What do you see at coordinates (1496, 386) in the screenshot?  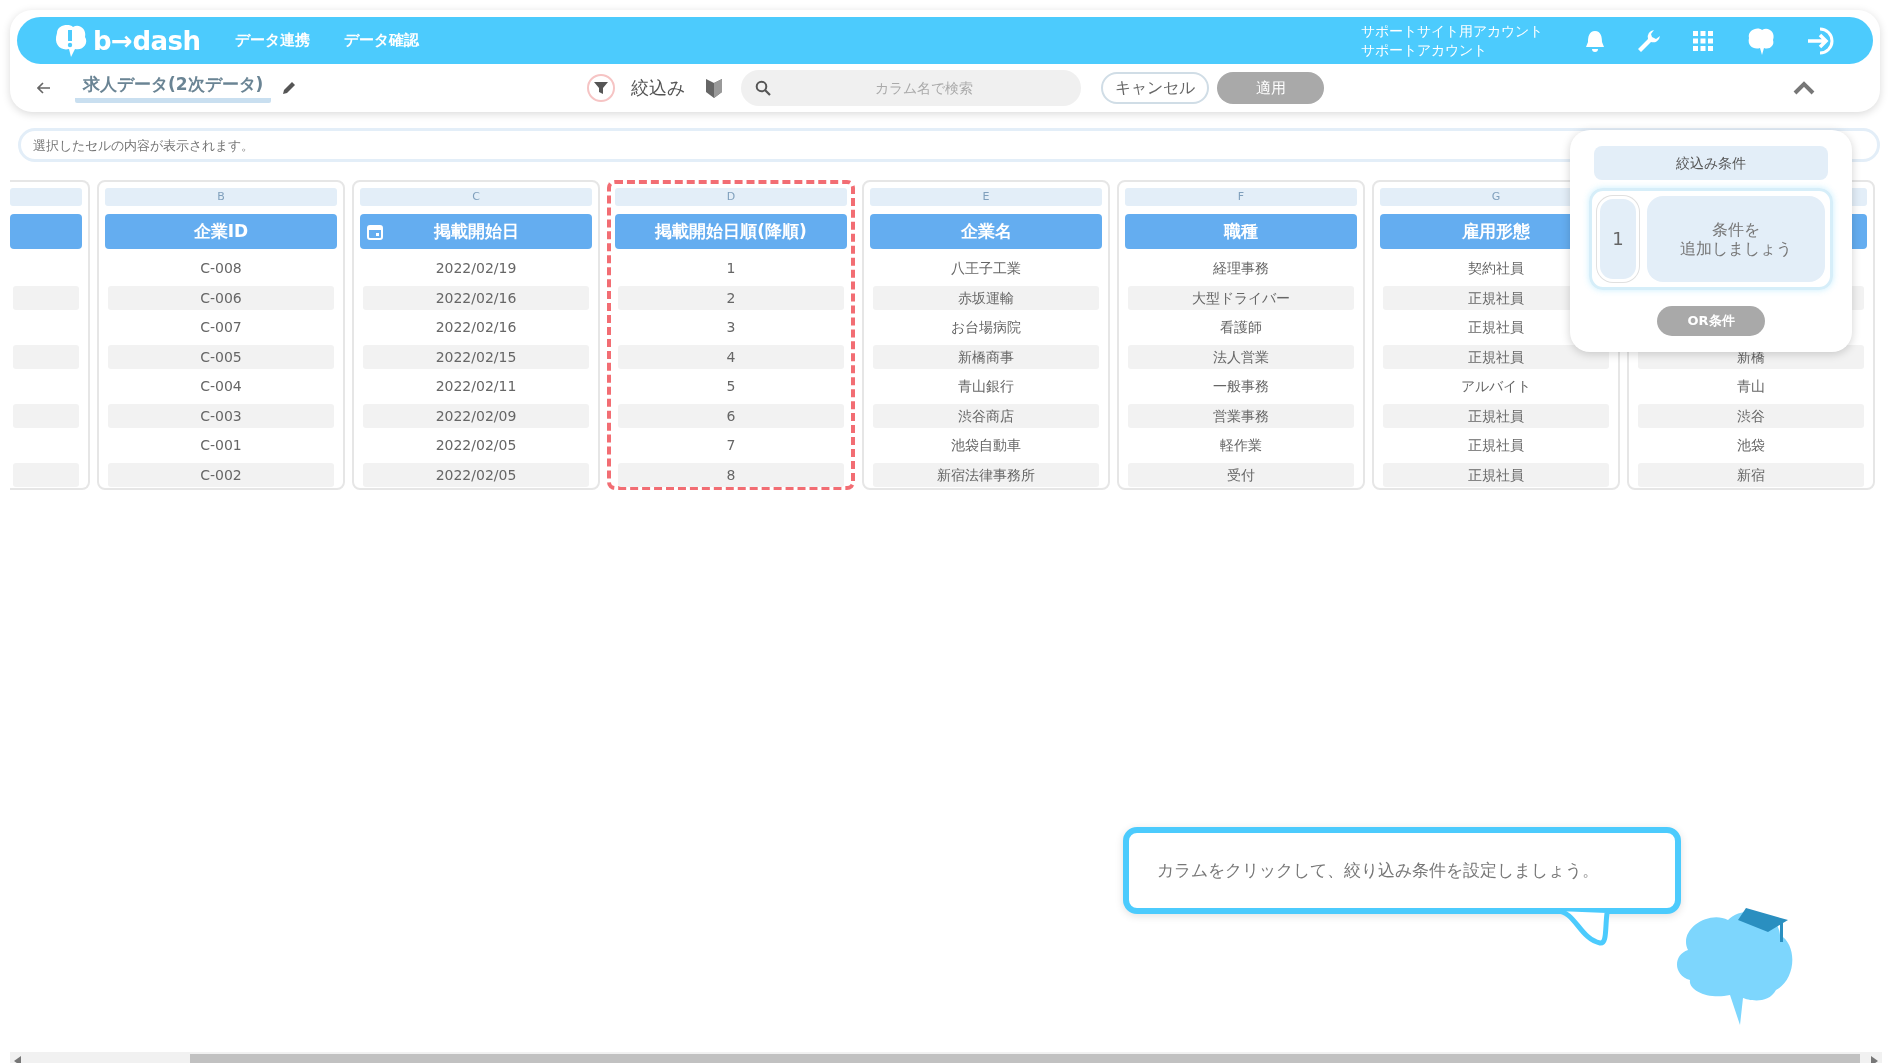 I see `table-cell: アルバイト` at bounding box center [1496, 386].